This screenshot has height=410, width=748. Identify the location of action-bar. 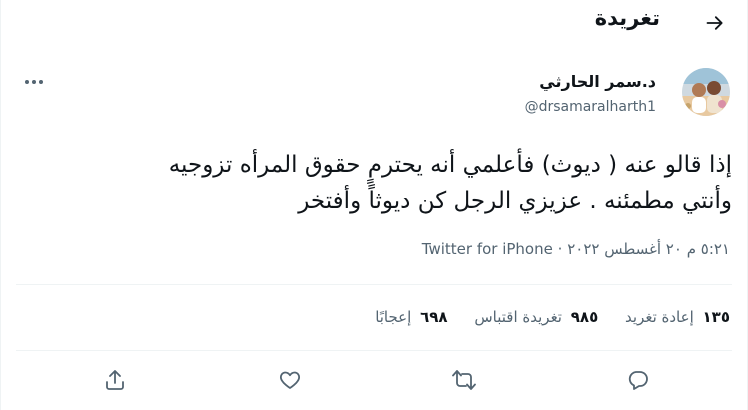
(374, 380).